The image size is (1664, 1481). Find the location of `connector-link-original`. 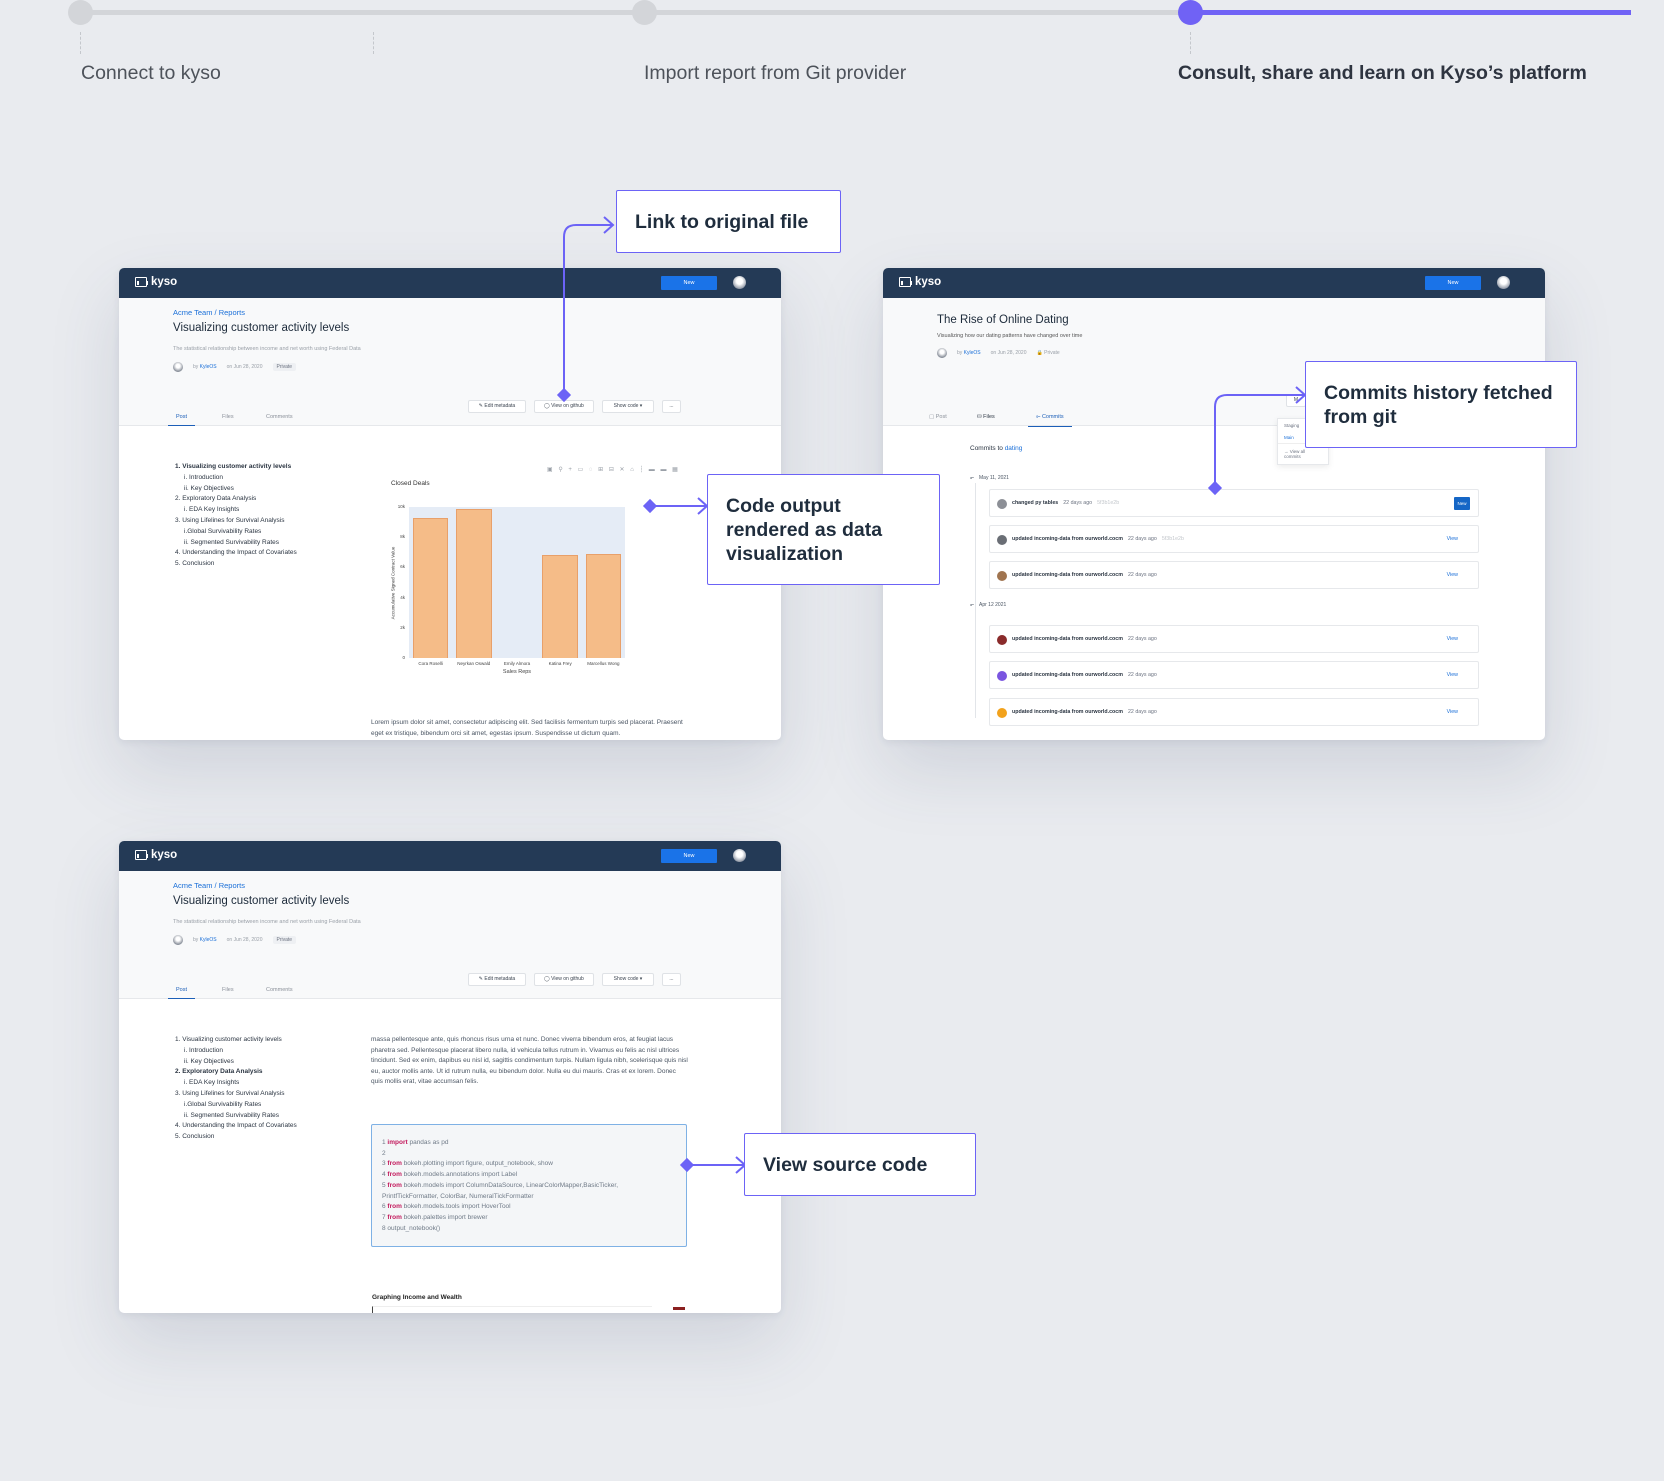

connector-link-original is located at coordinates (587, 309).